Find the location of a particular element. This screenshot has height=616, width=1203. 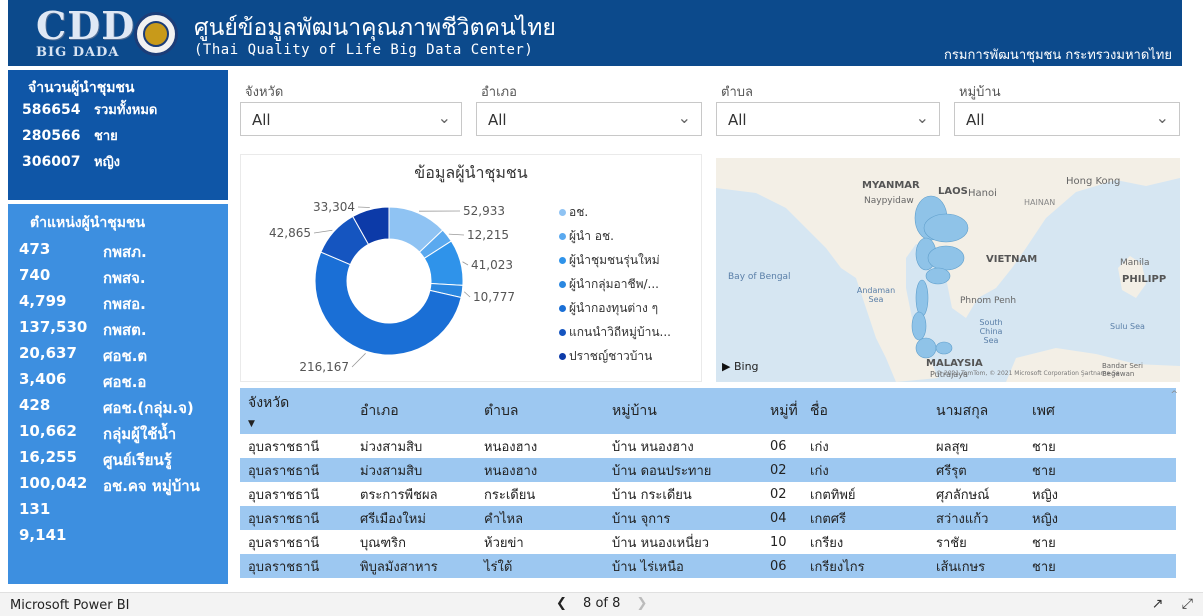

position-value: 9,141 is located at coordinates (43, 535).